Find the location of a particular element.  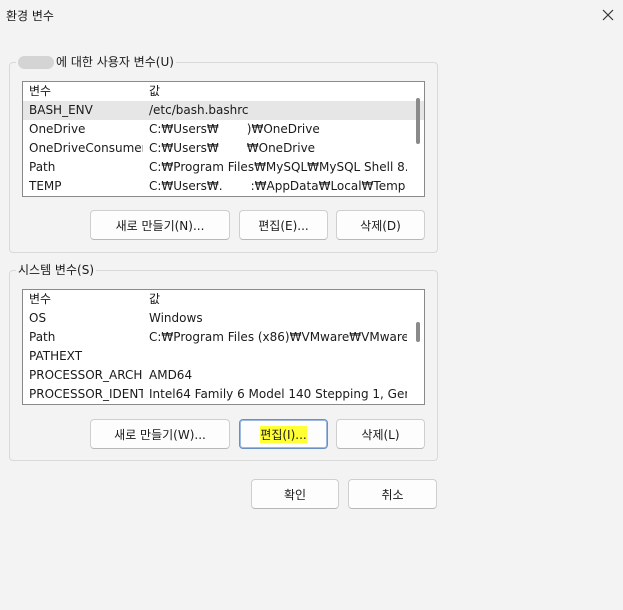

table-row: OS Windows is located at coordinates (223, 318).